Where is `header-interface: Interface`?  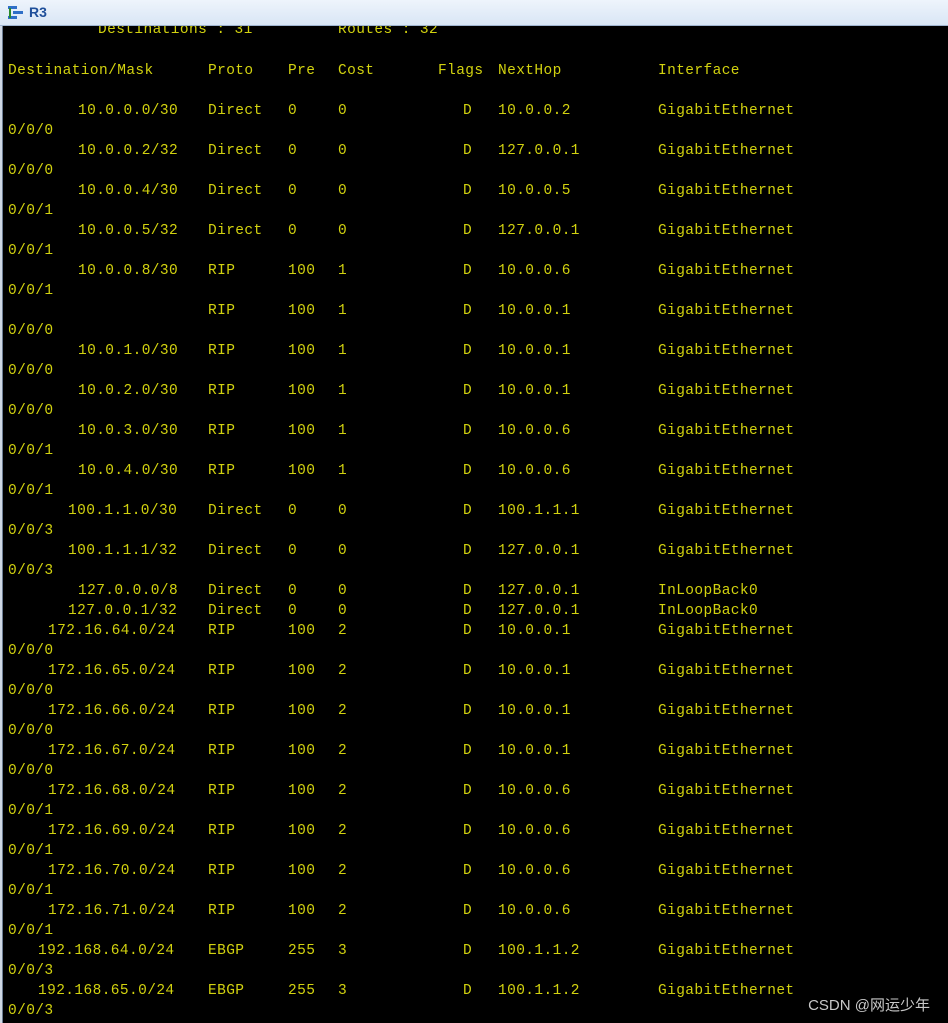 header-interface: Interface is located at coordinates (699, 71).